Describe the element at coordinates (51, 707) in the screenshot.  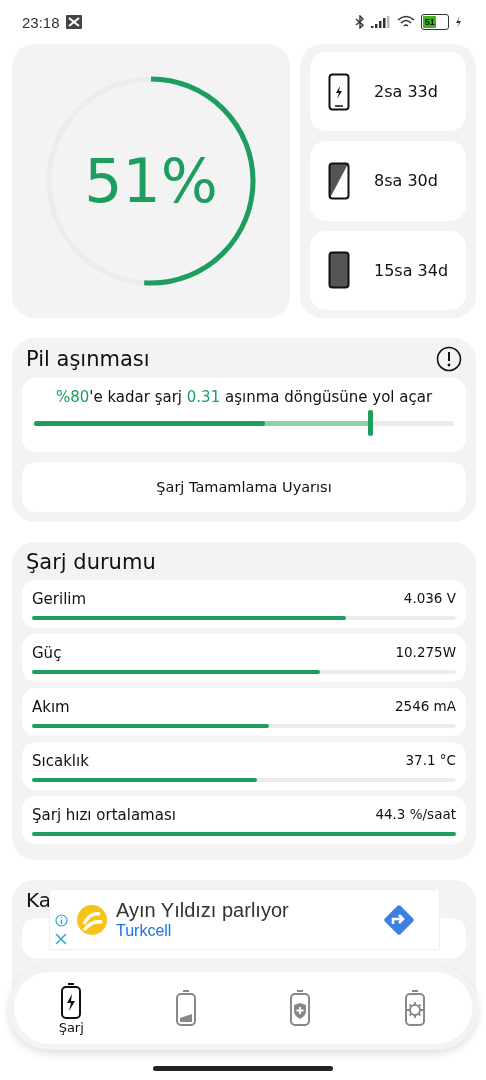
I see `metric-label: Akım` at that location.